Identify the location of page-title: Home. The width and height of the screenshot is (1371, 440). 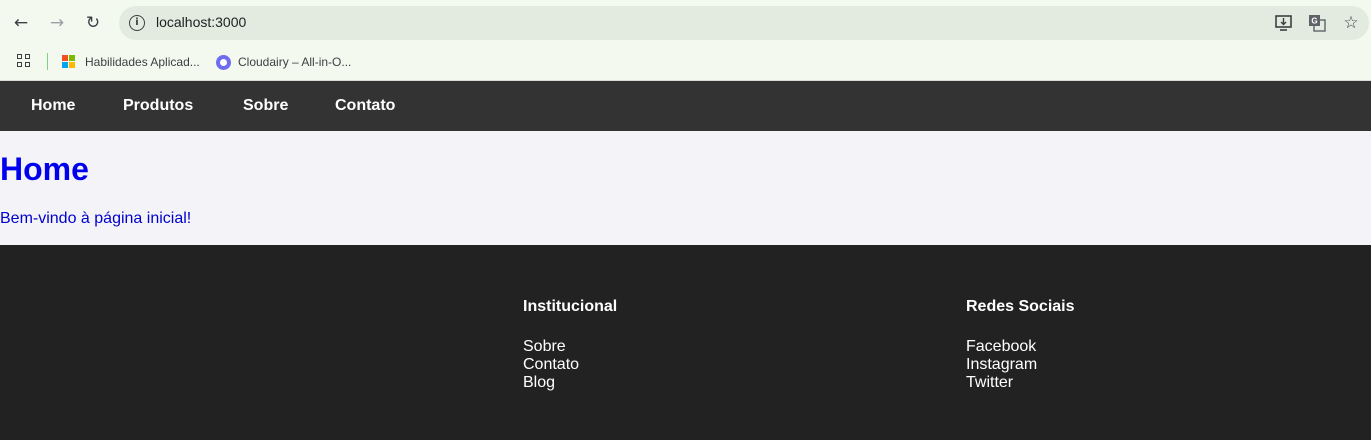
(44, 169).